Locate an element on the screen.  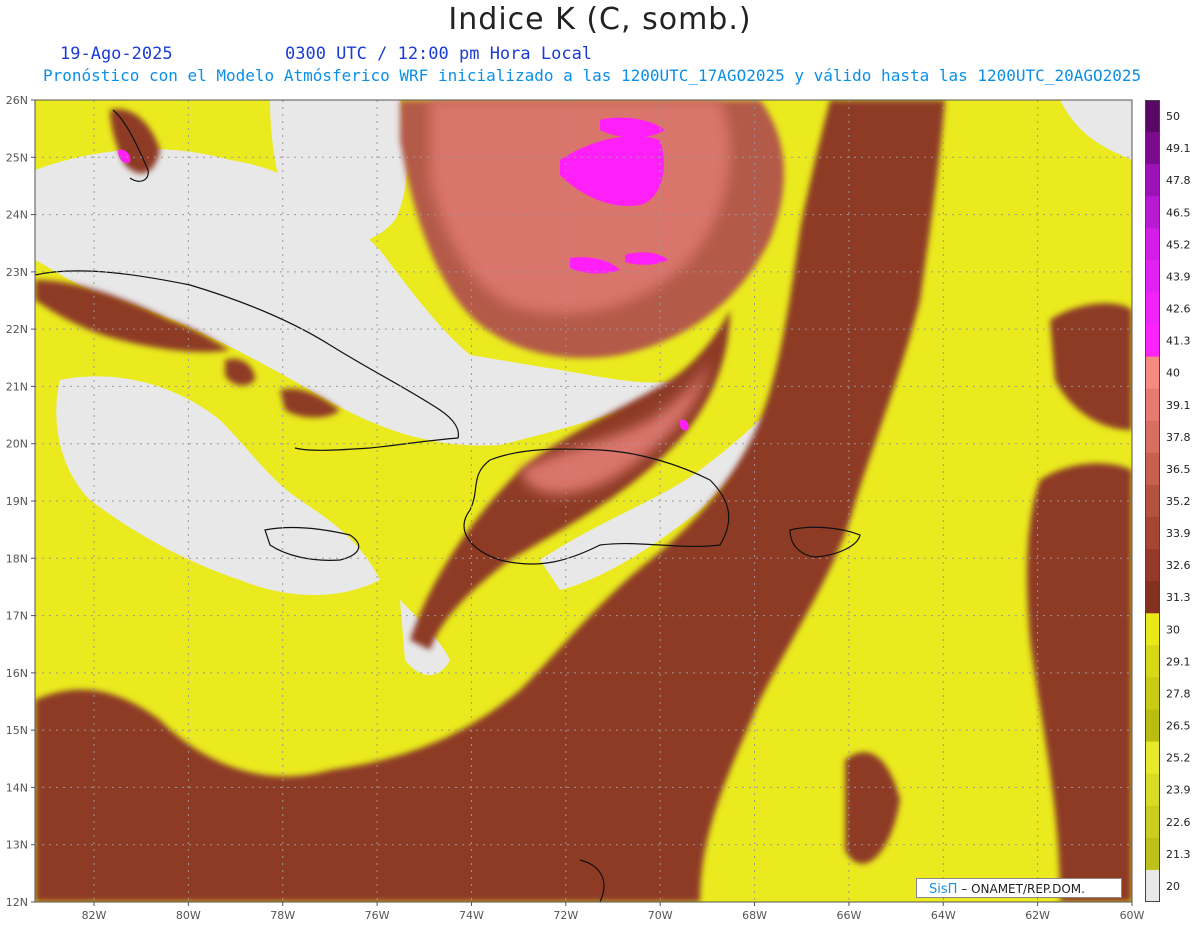
colorbar-label: 32.6 is located at coordinates (1178, 565).